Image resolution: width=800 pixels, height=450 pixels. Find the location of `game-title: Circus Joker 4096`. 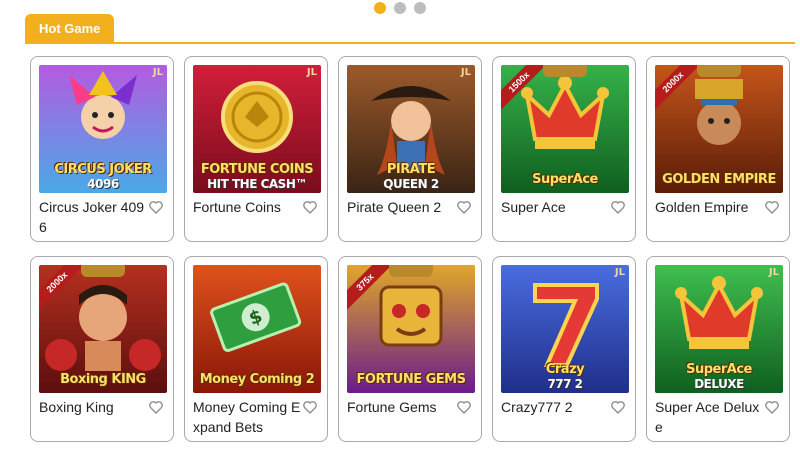

game-title: Circus Joker 4096 is located at coordinates (94, 217).